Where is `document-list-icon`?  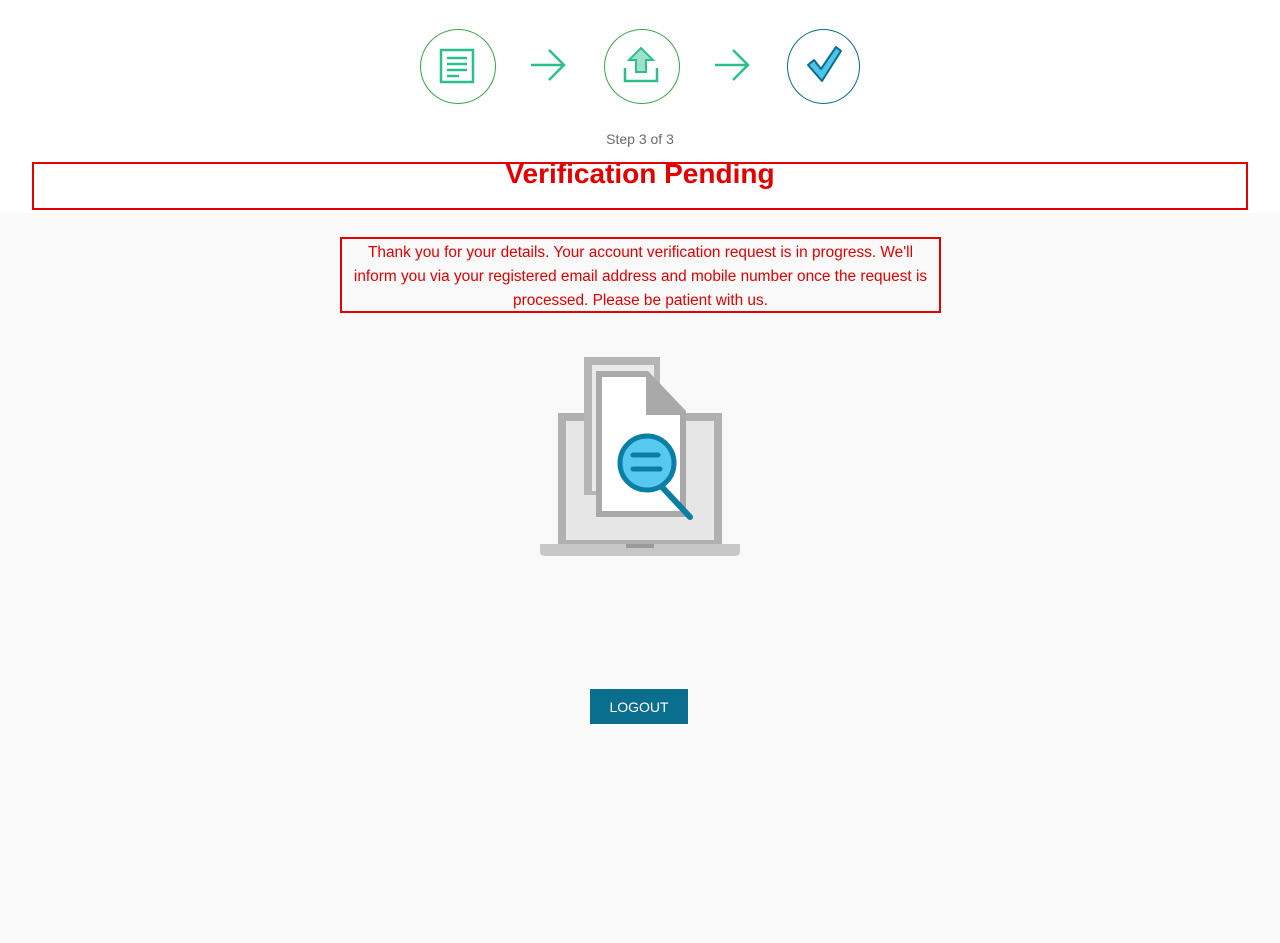
document-list-icon is located at coordinates (457, 66).